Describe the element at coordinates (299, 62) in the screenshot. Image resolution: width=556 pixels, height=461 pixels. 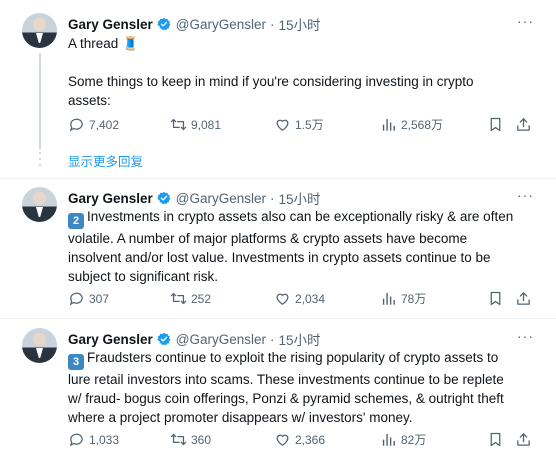
I see `text-line` at that location.